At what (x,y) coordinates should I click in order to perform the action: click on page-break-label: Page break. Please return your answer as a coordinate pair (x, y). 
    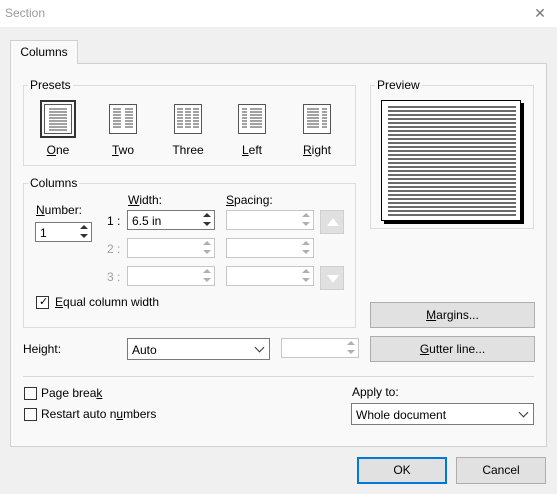
    Looking at the image, I should click on (72, 393).